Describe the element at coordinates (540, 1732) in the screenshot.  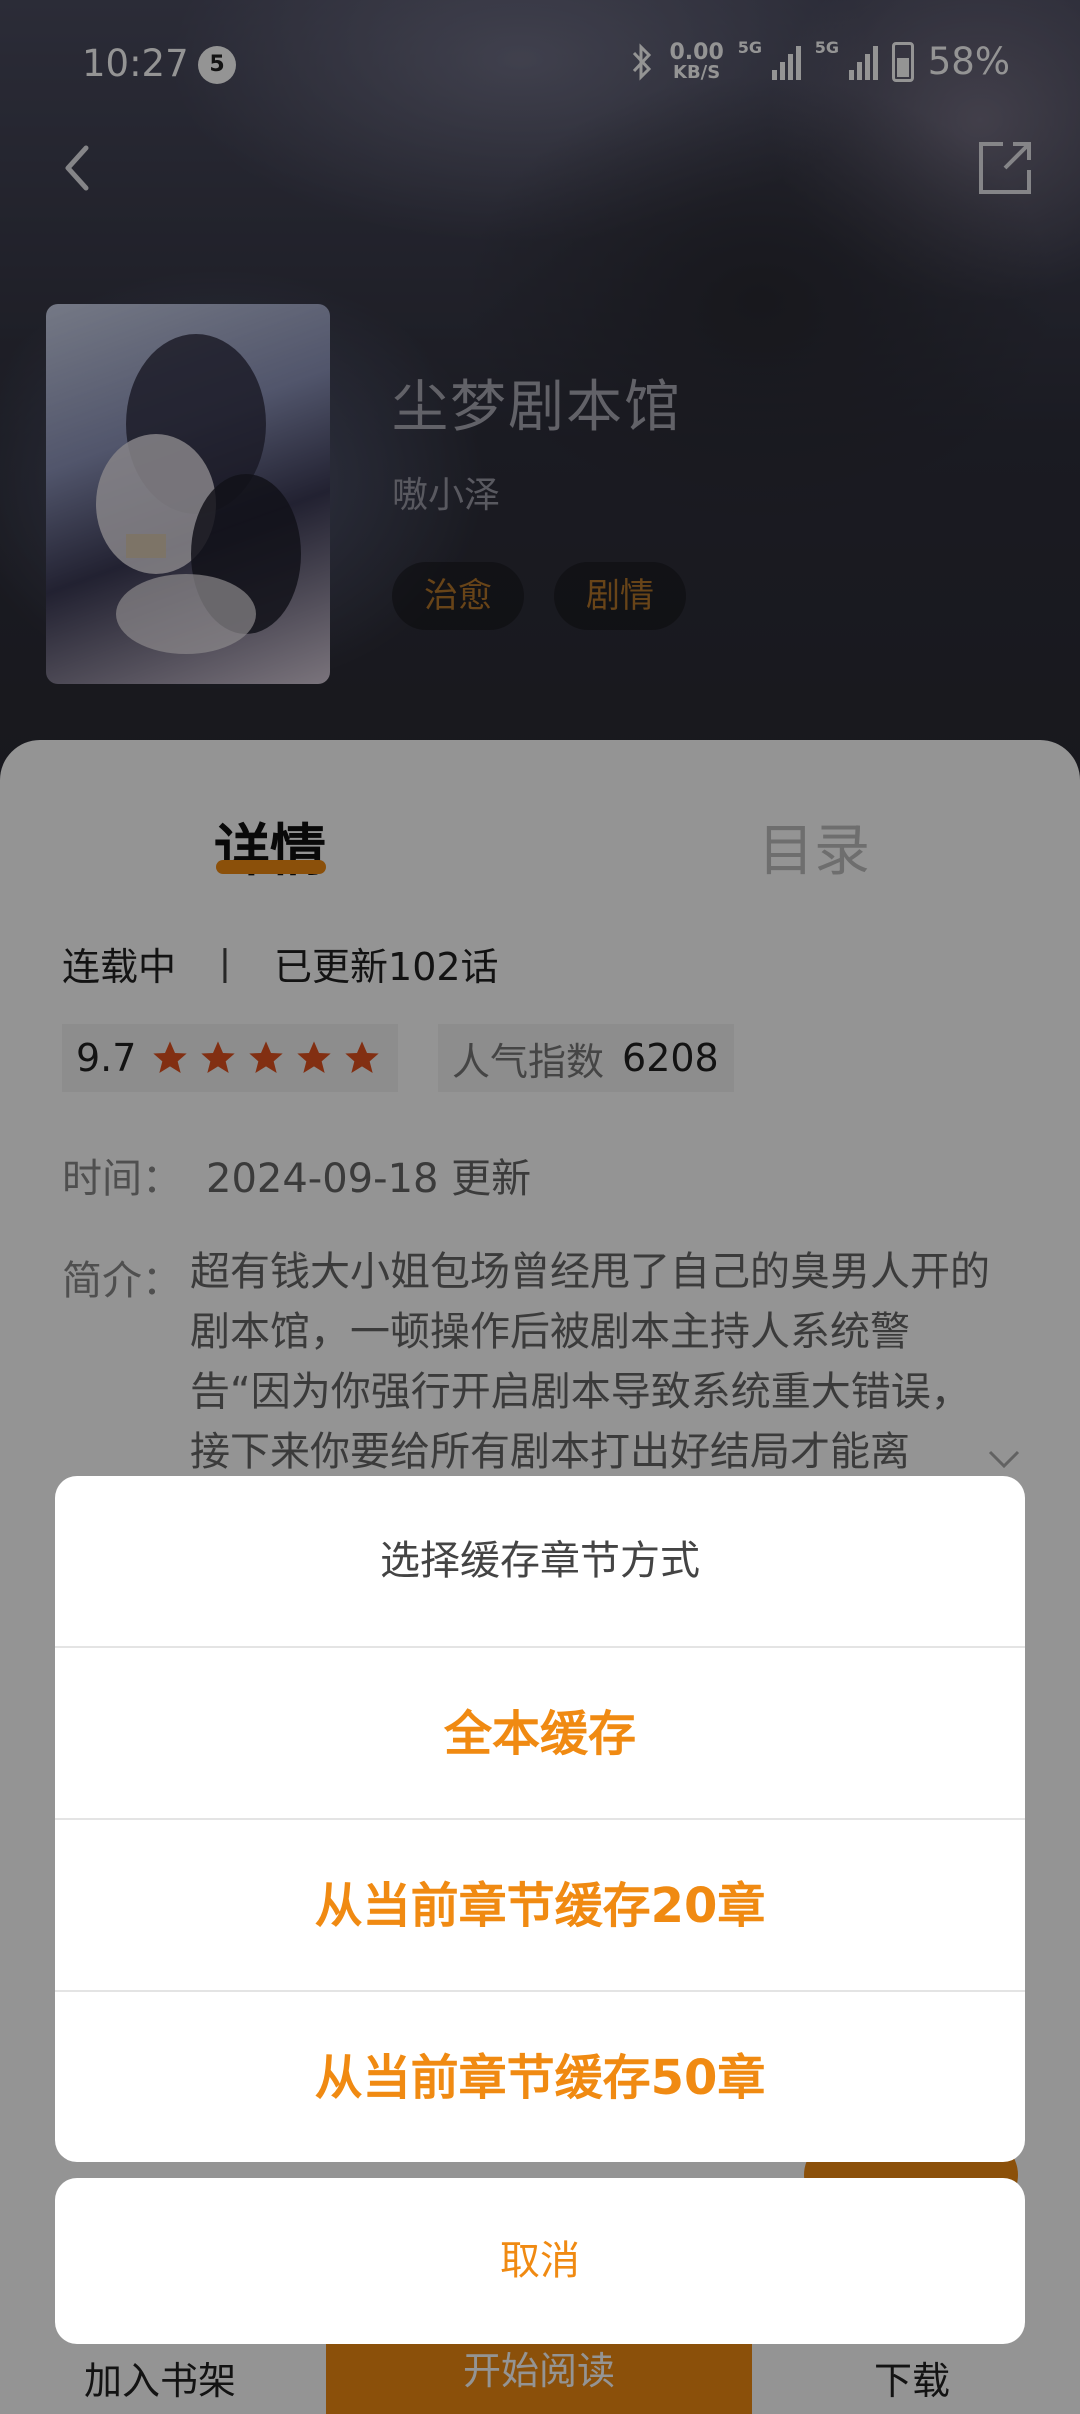
I see `cache-all-option: 全本缓存` at that location.